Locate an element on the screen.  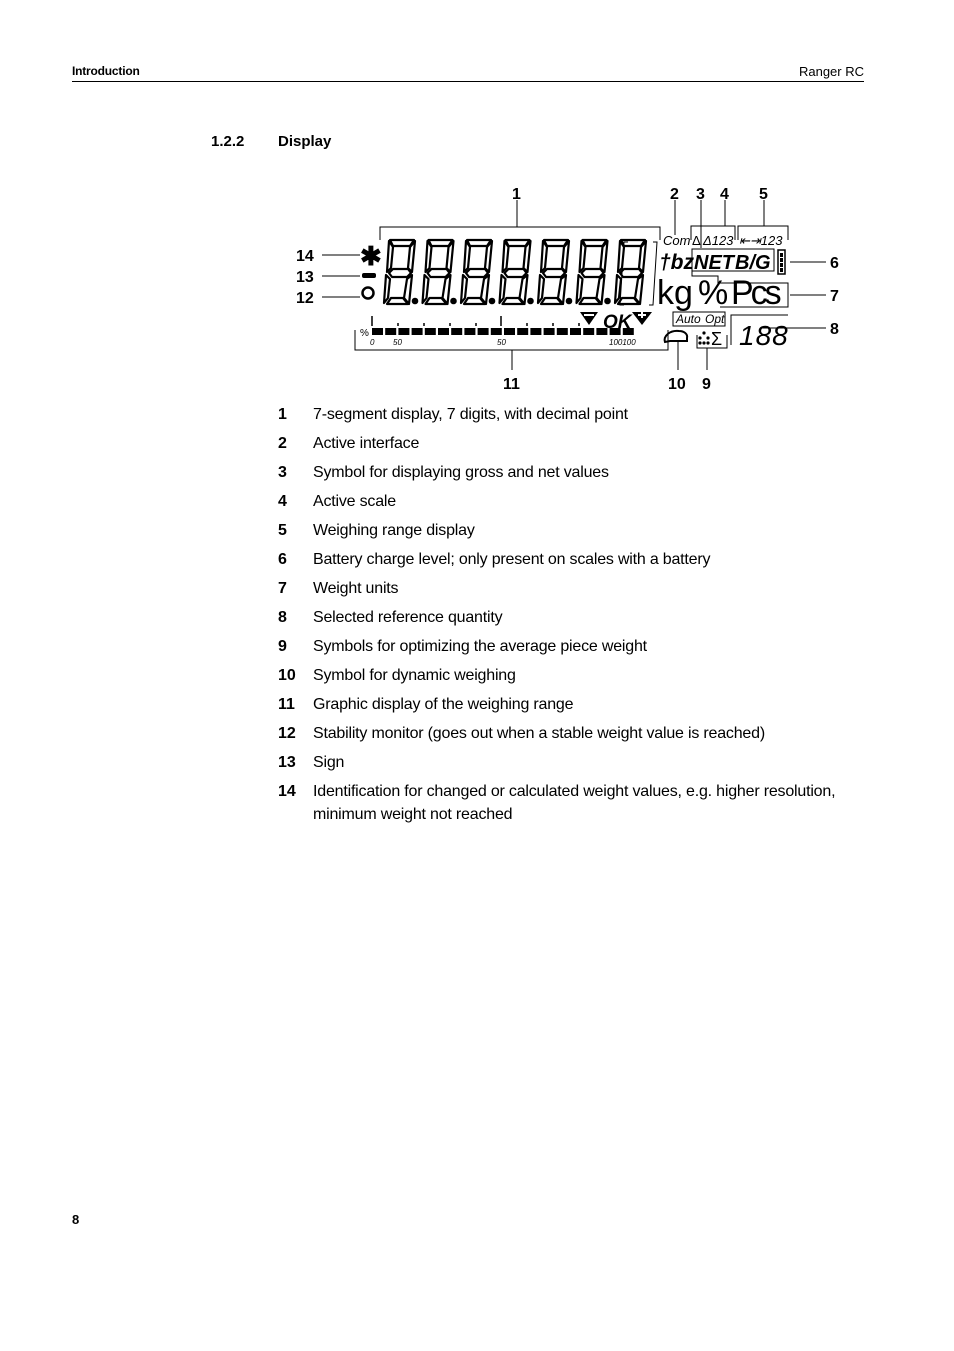
percent-unit: % is located at coordinates (713, 293).